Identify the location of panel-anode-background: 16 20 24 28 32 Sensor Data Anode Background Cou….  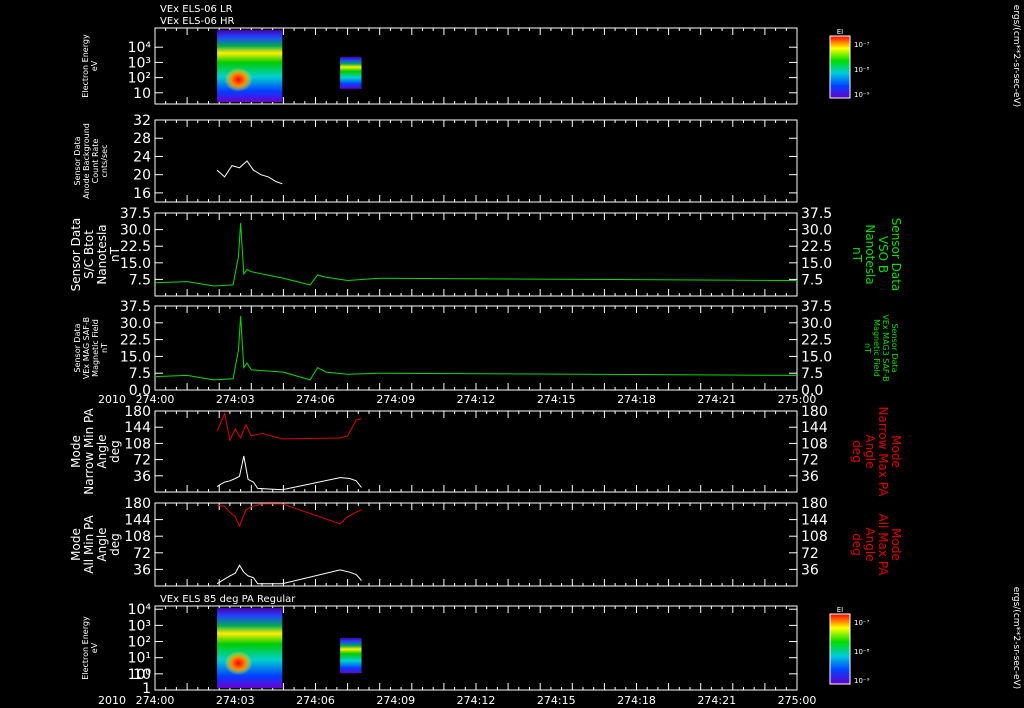
(435, 158).